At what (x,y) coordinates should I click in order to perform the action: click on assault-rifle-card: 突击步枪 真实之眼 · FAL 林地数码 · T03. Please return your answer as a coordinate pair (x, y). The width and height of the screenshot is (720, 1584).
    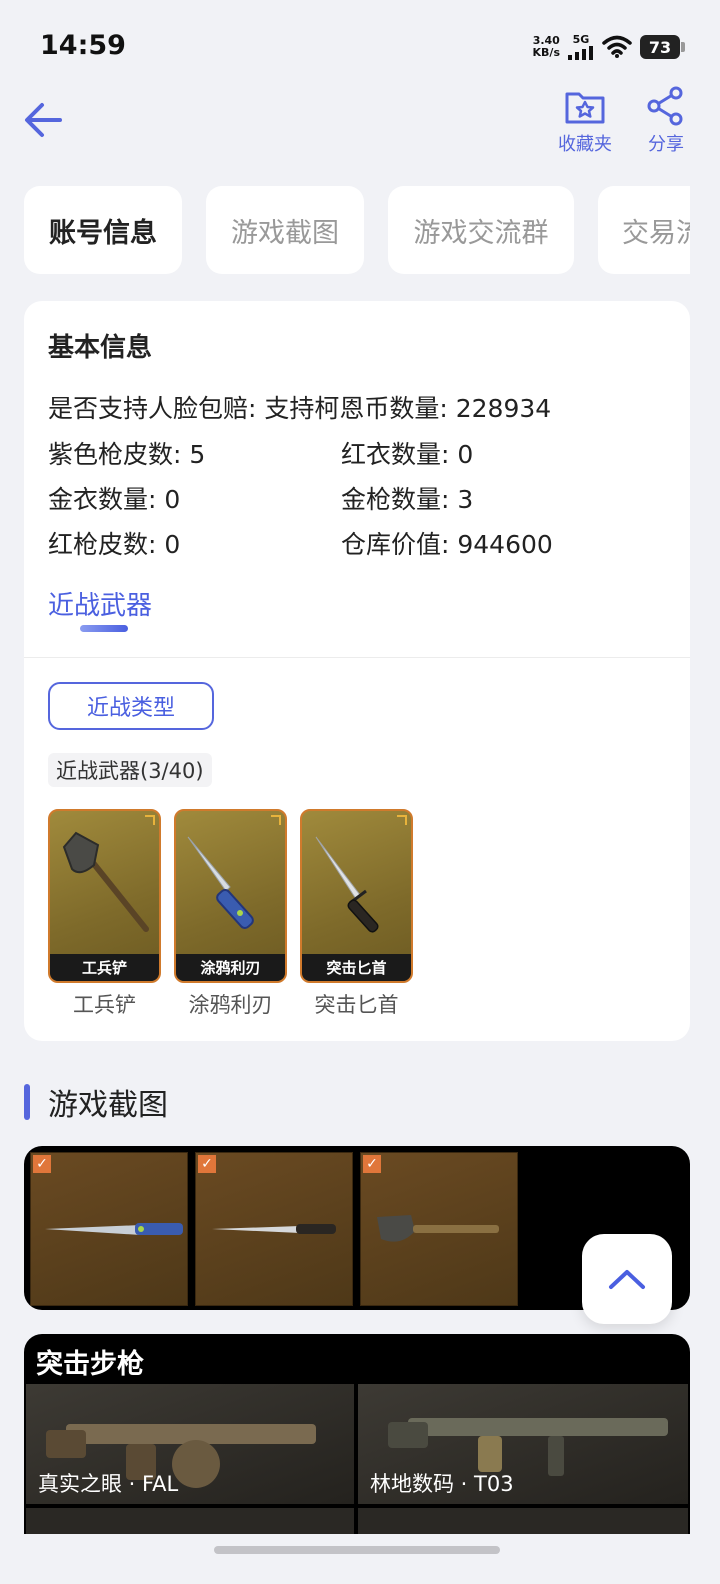
    Looking at the image, I should click on (357, 1434).